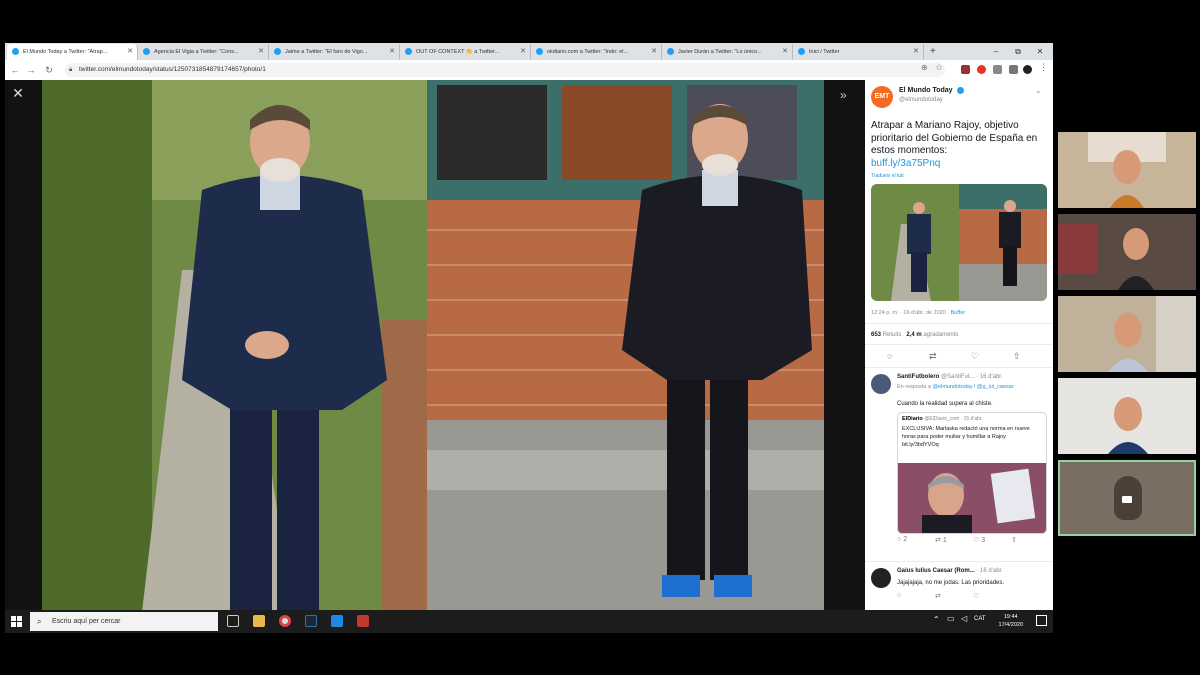  Describe the element at coordinates (124, 621) in the screenshot. I see `taskbar-search-input: ⌕ Escriu aquí per cercar` at that location.